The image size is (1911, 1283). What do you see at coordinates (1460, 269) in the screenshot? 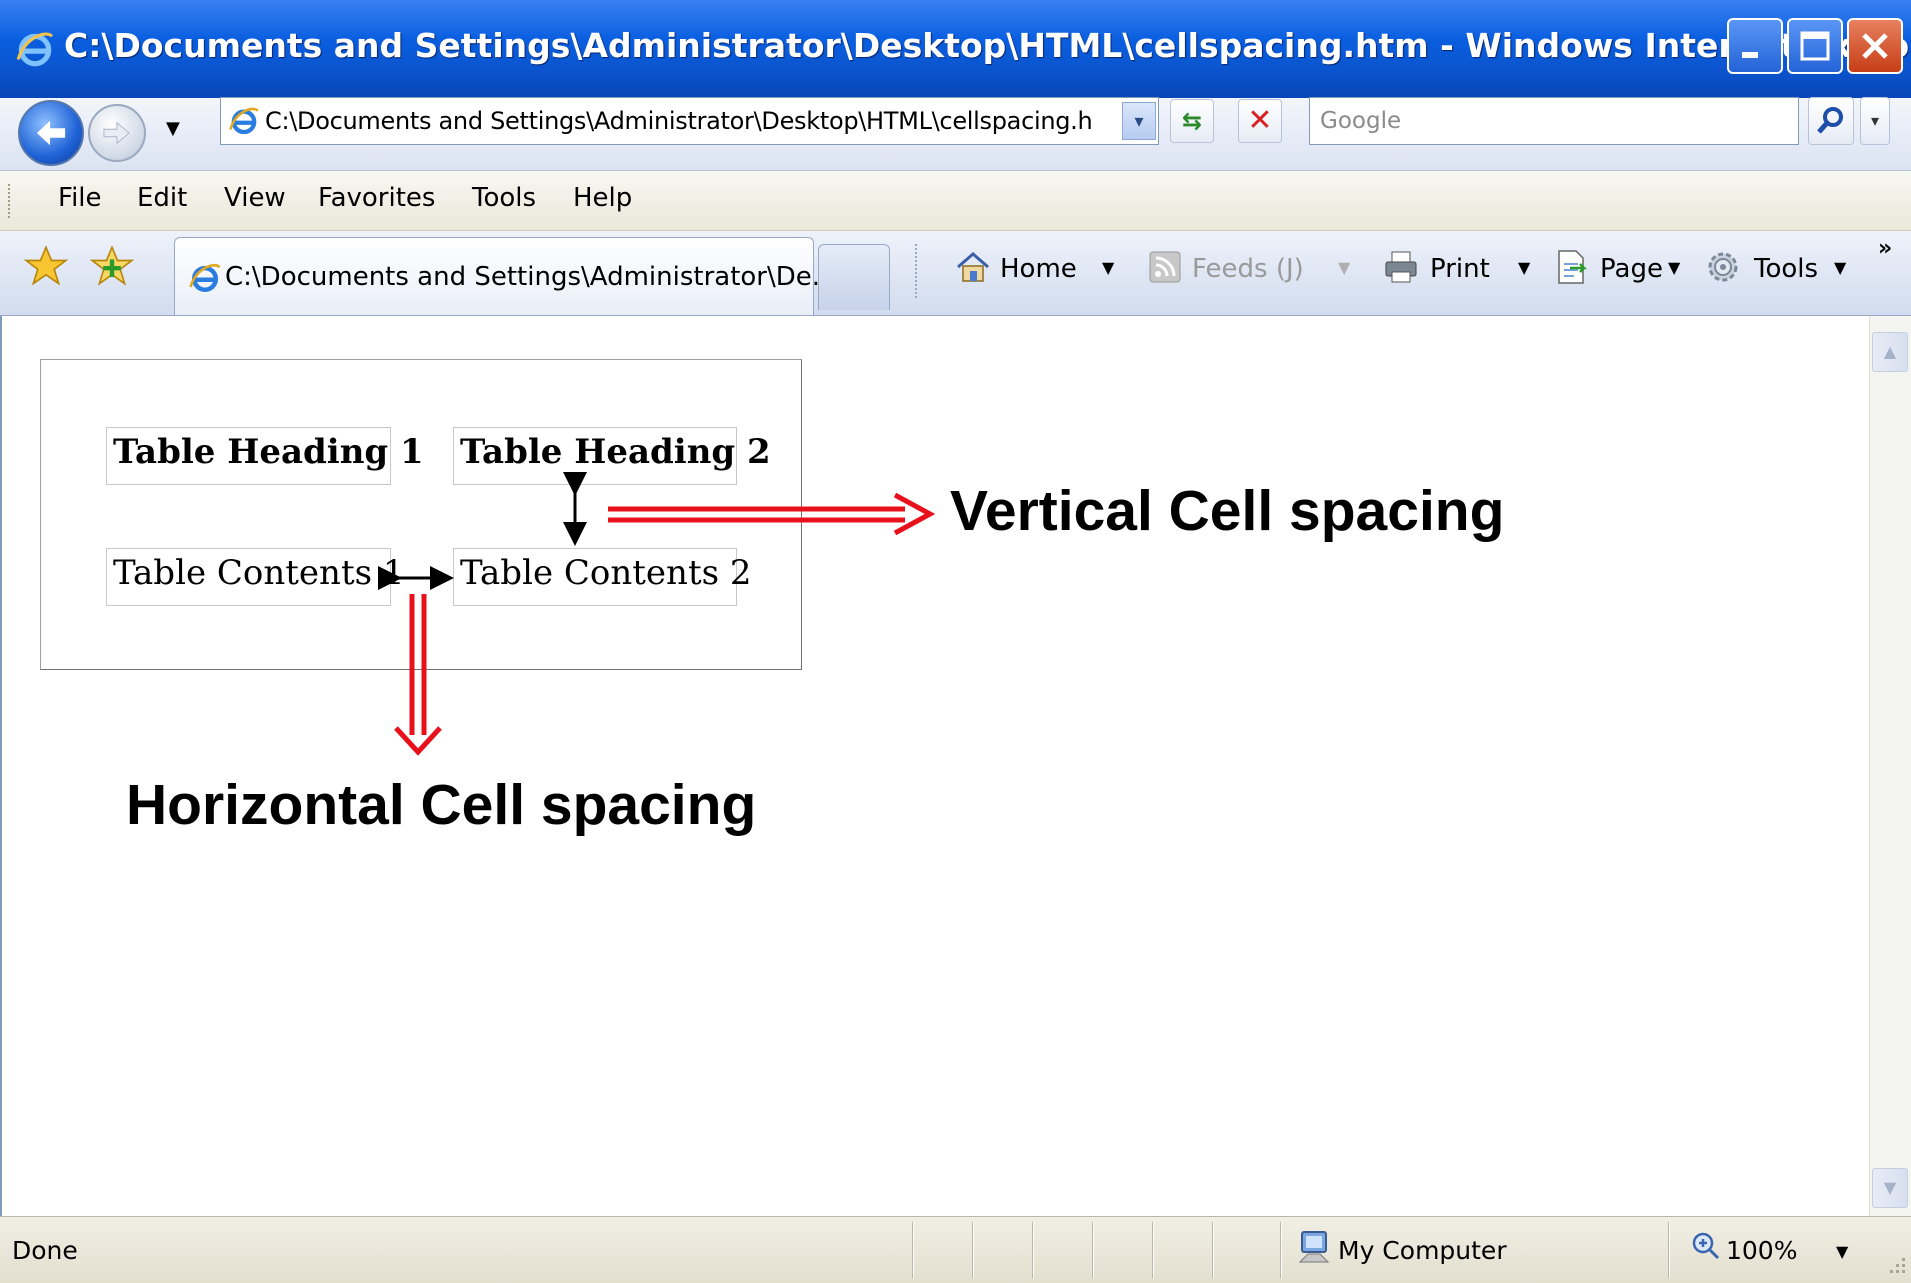
I see `print-button: Print` at bounding box center [1460, 269].